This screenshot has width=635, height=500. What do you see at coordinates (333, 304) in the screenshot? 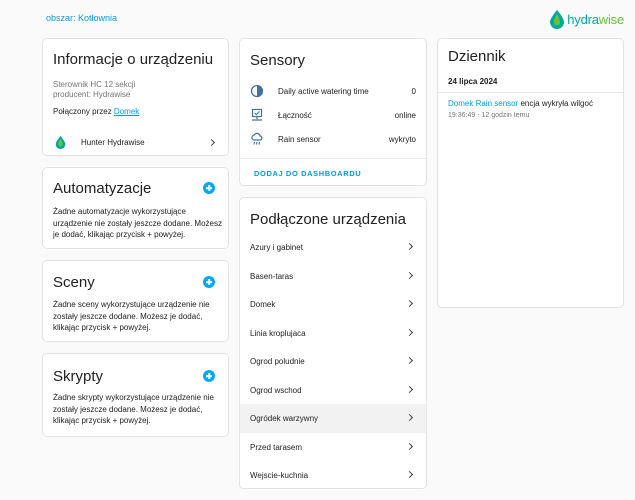
I see `device-row: Domek` at bounding box center [333, 304].